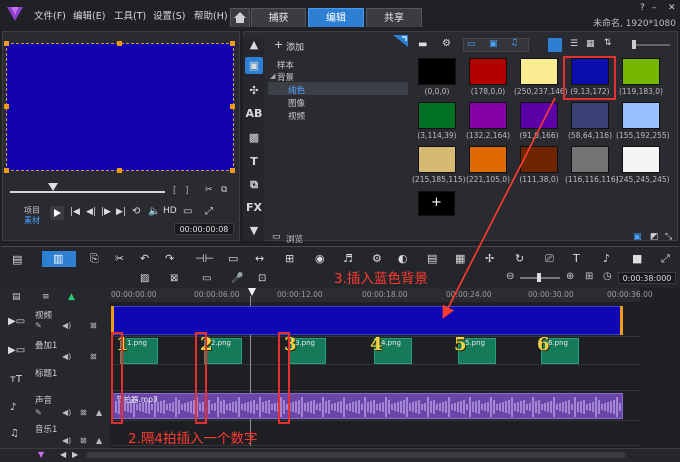 This screenshot has width=680, height=462. What do you see at coordinates (75, 454) in the screenshot?
I see `scroll-right-icon: ▶` at bounding box center [75, 454].